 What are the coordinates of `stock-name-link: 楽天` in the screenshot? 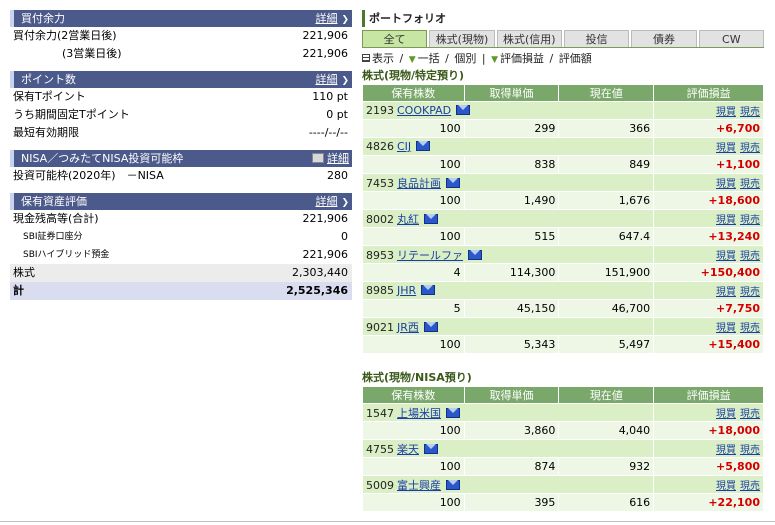 It's located at (408, 449).